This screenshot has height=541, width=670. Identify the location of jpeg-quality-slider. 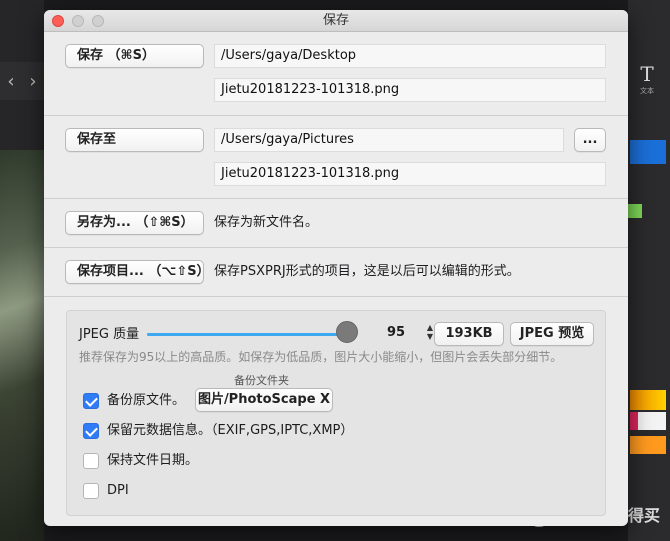
(252, 334).